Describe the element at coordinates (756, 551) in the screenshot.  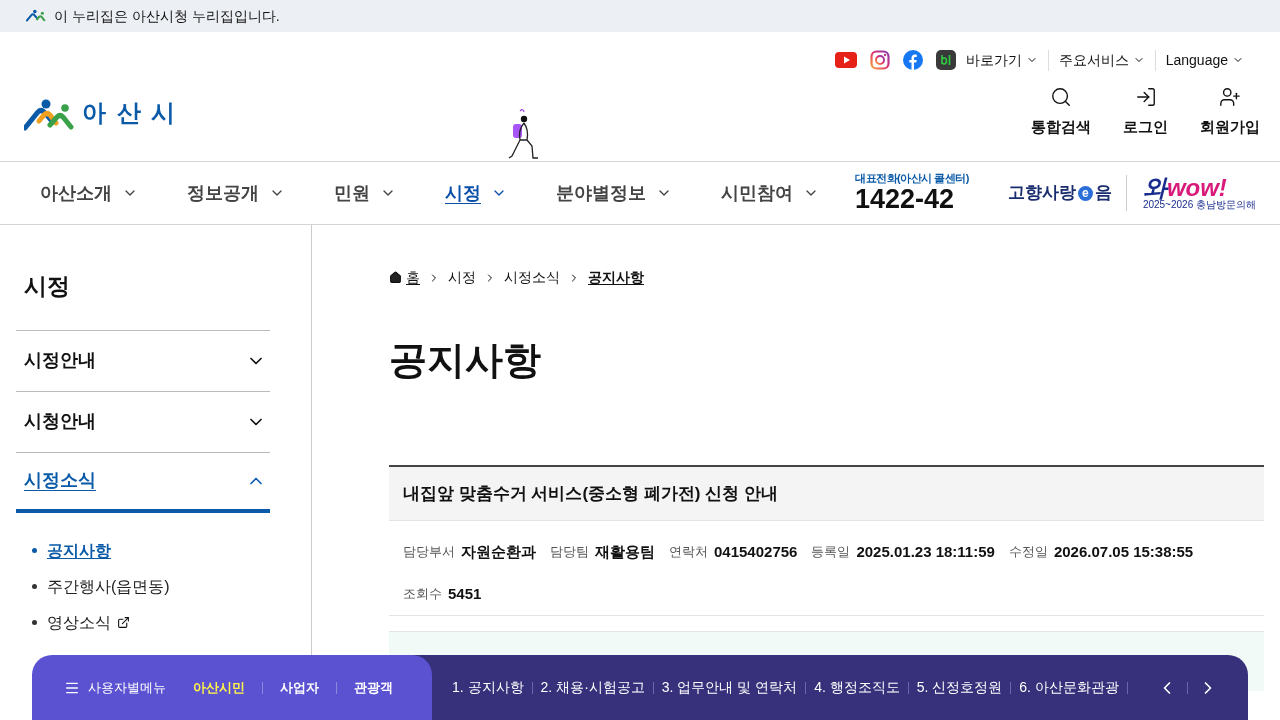
I see `meta-value: 0415402756` at that location.